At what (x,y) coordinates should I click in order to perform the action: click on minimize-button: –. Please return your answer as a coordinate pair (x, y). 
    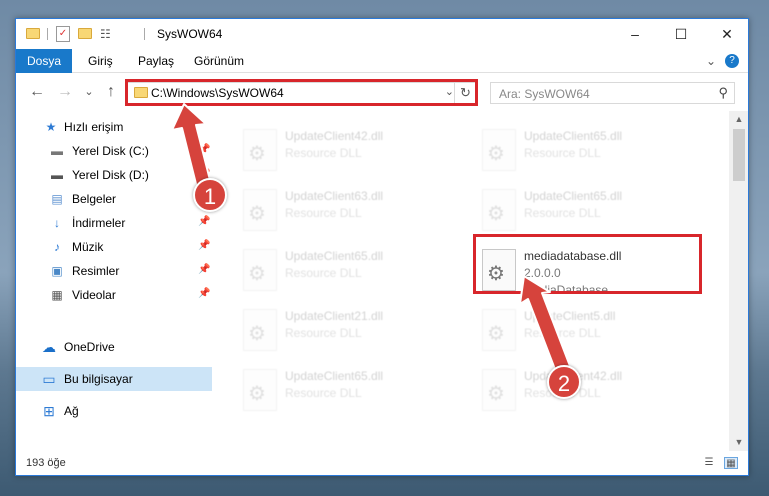
    Looking at the image, I should click on (635, 34).